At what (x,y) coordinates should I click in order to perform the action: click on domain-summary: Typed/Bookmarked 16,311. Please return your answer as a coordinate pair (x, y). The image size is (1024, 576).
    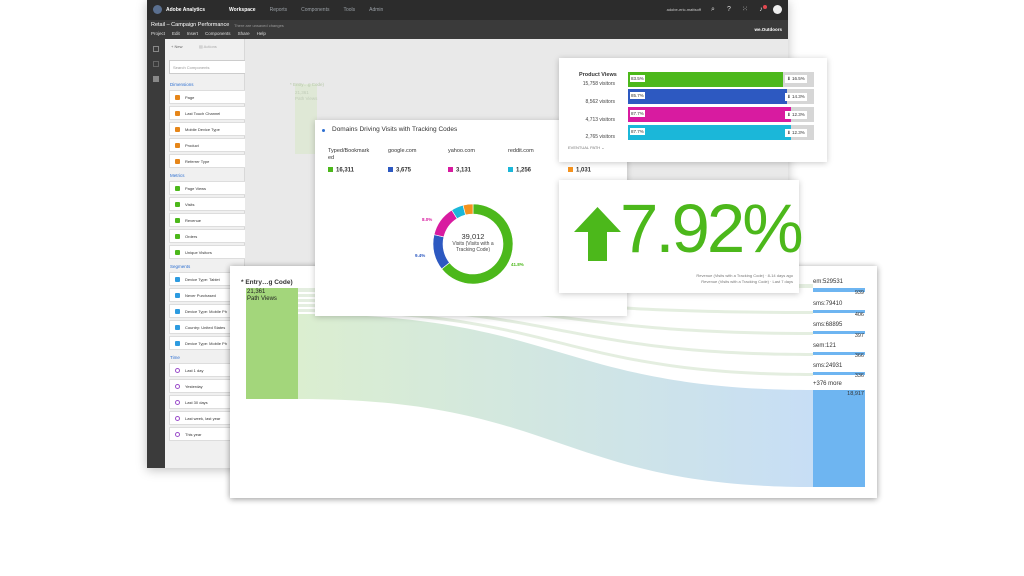
    Looking at the image, I should click on (350, 161).